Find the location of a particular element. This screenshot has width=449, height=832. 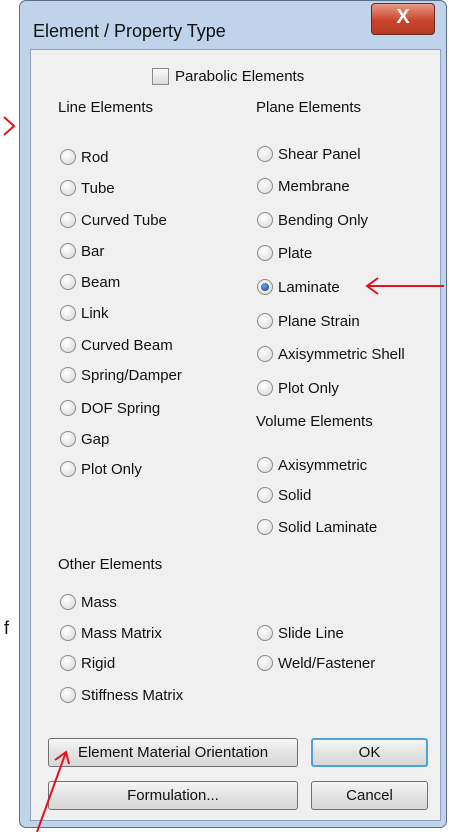

arrow-to-line-elements is located at coordinates (9, 126).